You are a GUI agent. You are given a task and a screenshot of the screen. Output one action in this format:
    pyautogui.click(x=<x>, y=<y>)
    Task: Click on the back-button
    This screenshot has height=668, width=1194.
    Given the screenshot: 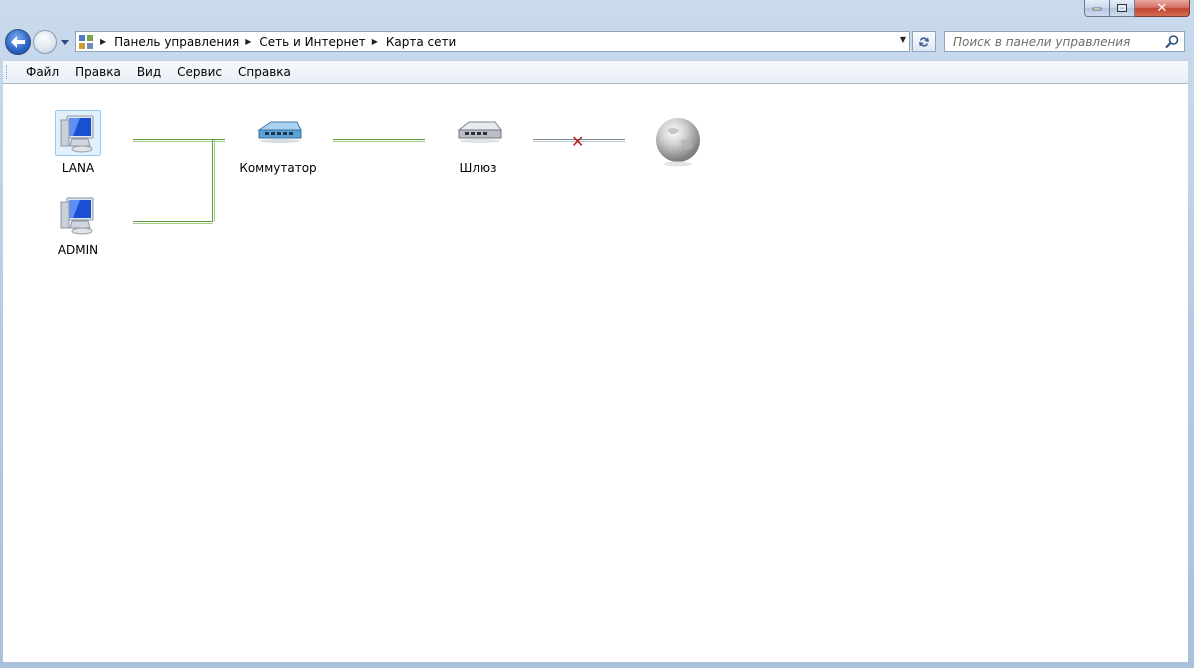 What is the action you would take?
    pyautogui.click(x=18, y=42)
    